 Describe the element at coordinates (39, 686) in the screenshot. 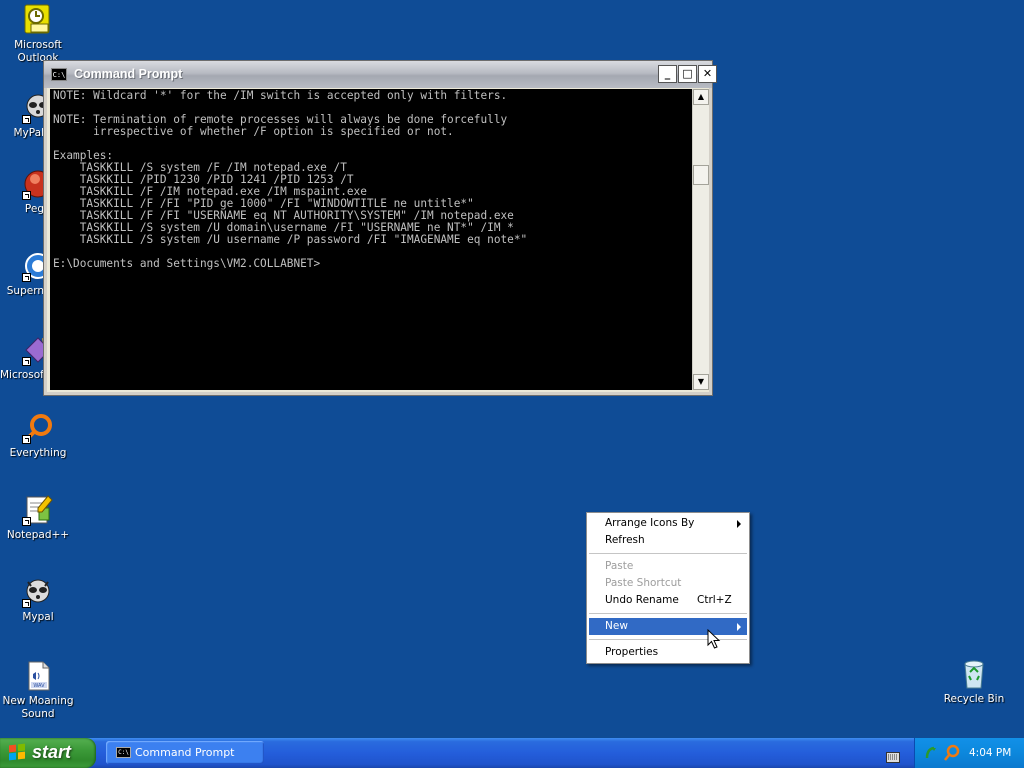

I see `svg-text: WAV` at that location.